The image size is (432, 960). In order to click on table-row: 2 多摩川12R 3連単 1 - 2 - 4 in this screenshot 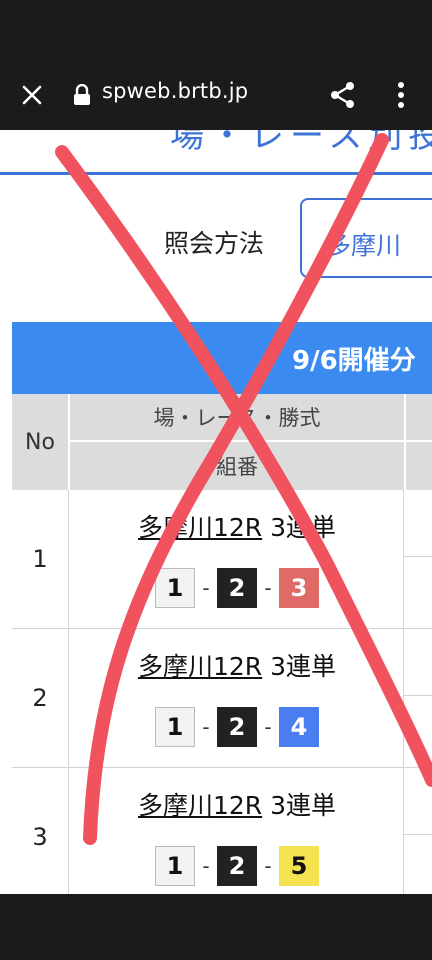, I will do `click(222, 698)`.